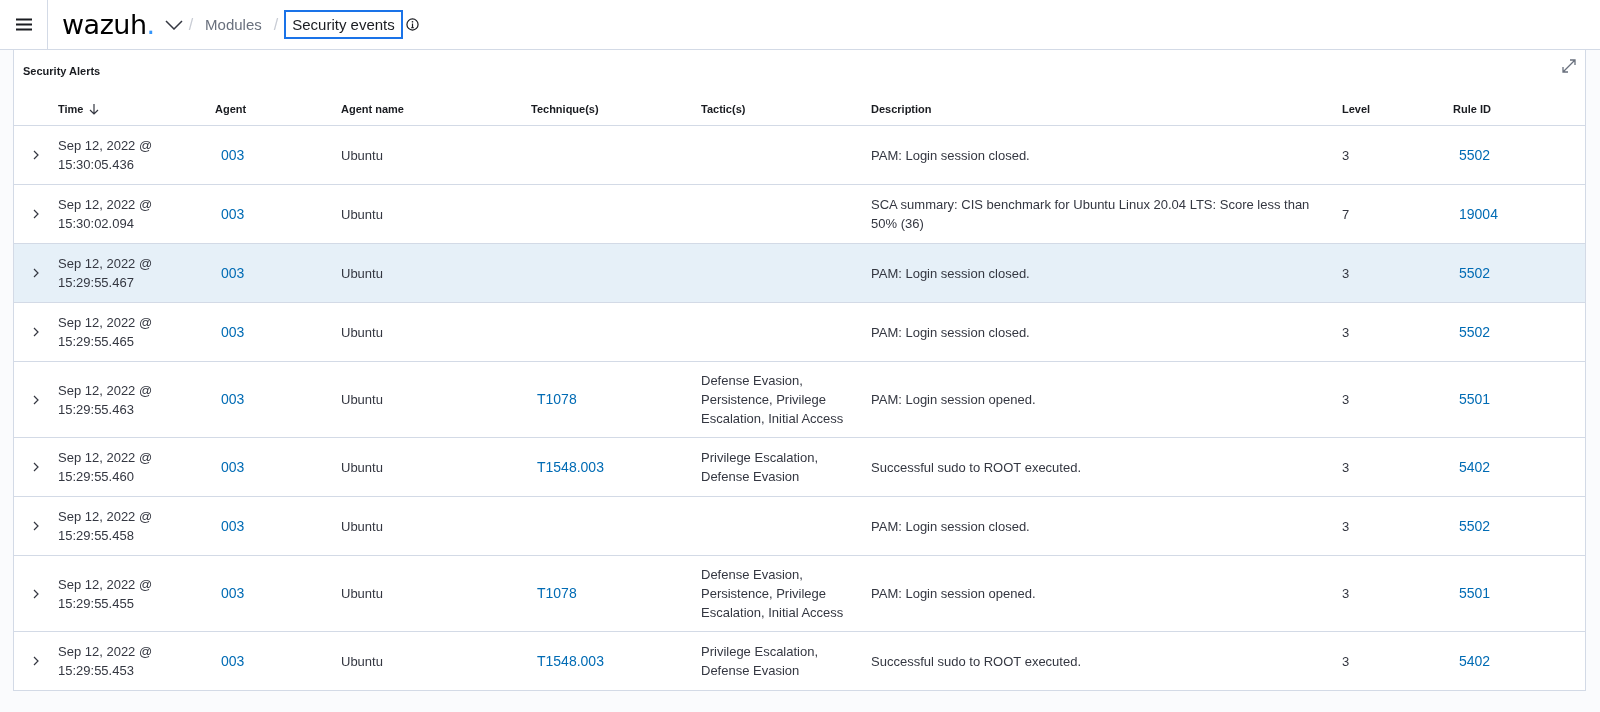 This screenshot has height=712, width=1600. What do you see at coordinates (343, 24) in the screenshot?
I see `breadcrumb-item: Security events` at bounding box center [343, 24].